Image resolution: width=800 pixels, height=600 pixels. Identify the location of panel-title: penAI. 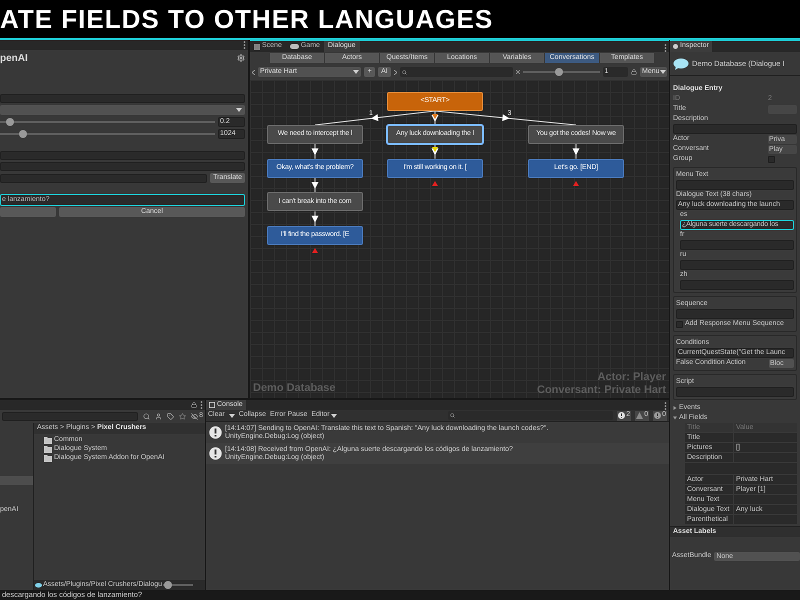
(14, 59).